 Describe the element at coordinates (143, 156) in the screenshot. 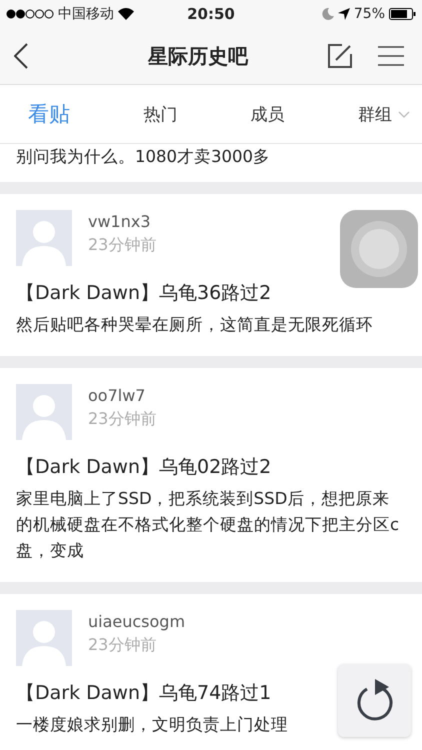

I see `post-excerpt: 别问我为什么。1080才卖3000多` at that location.